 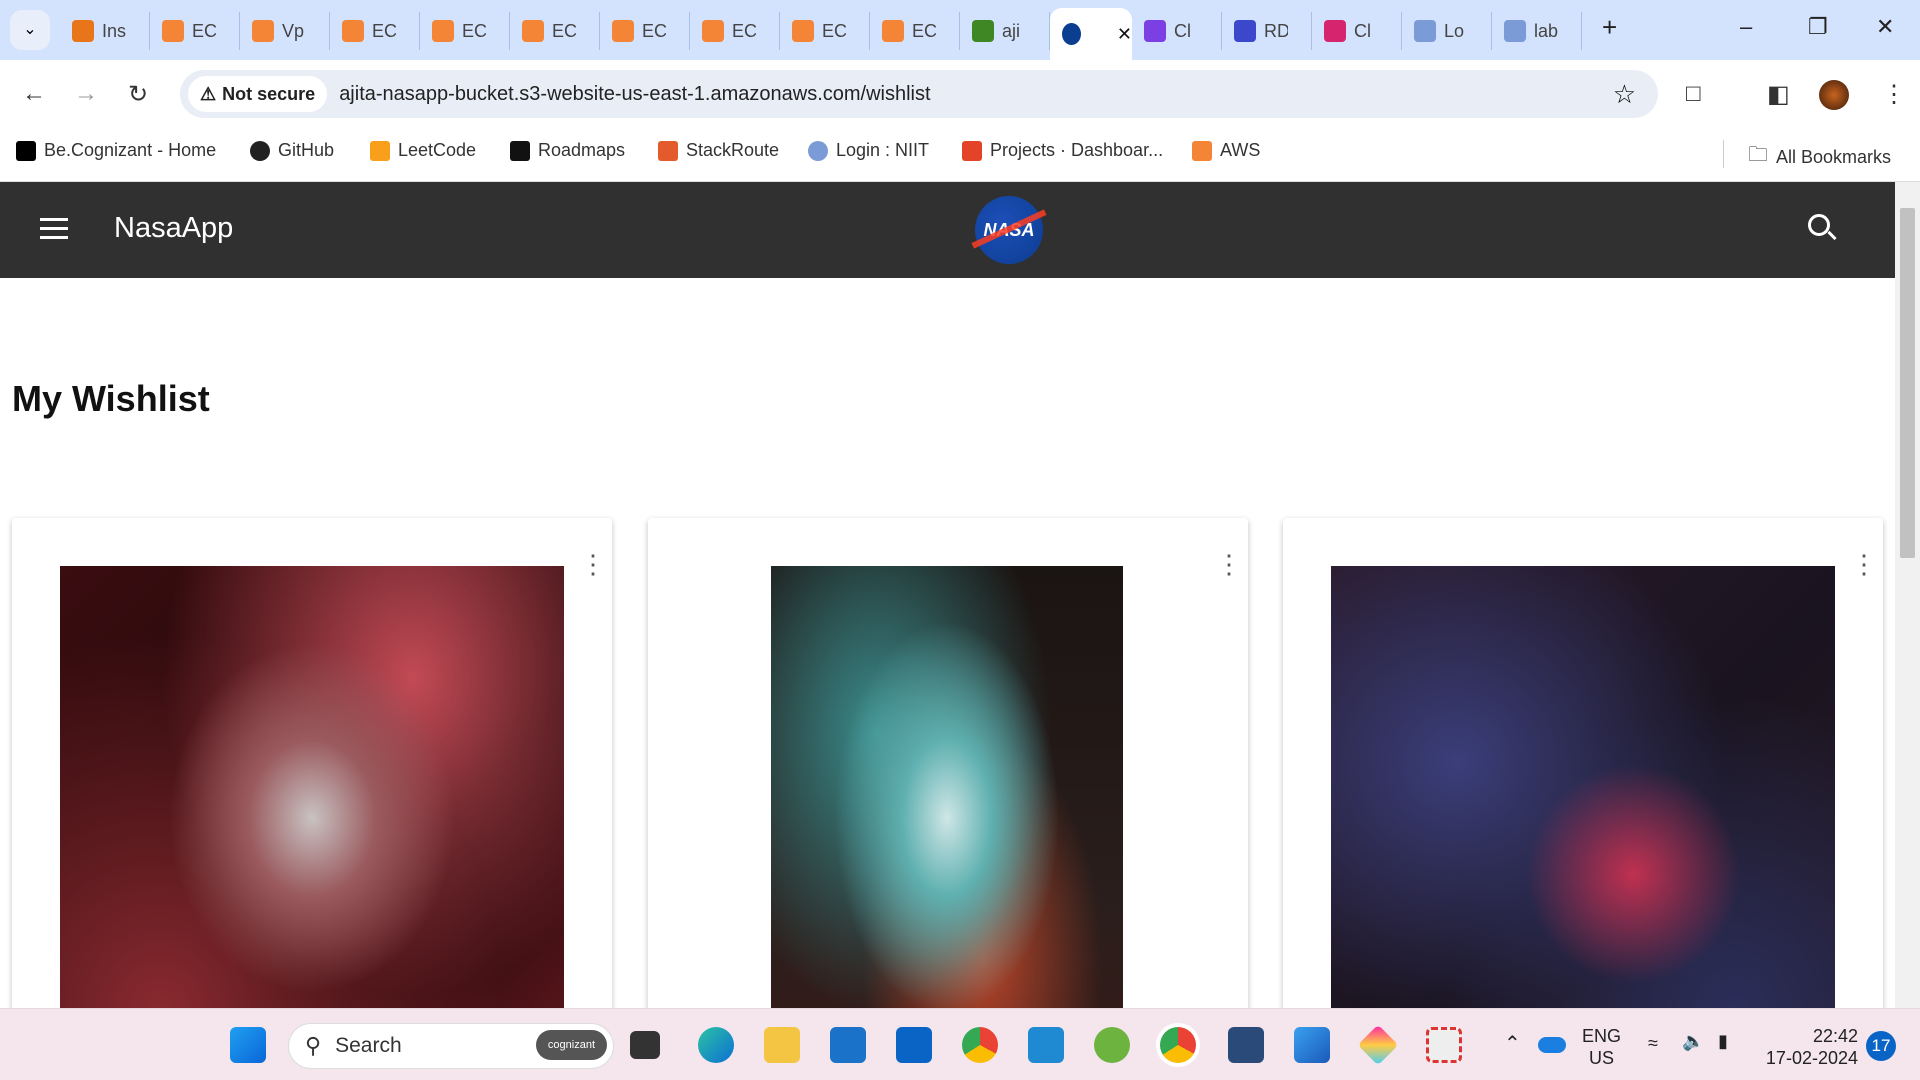 I want to click on tab-label: Cl, so click(x=1362, y=30).